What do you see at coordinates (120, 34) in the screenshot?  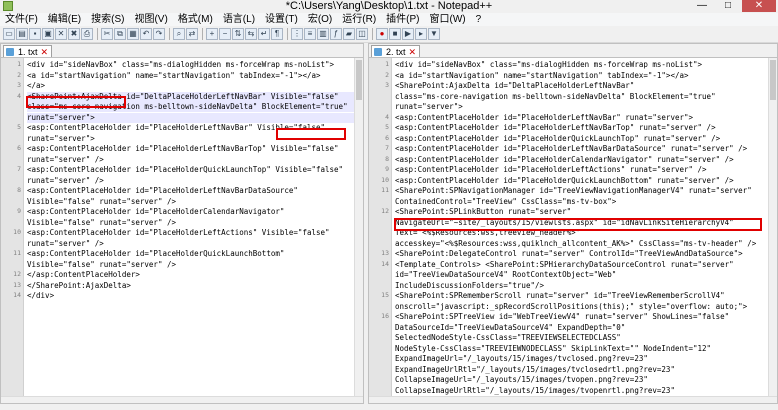 I see `copy-icon: ⧉` at bounding box center [120, 34].